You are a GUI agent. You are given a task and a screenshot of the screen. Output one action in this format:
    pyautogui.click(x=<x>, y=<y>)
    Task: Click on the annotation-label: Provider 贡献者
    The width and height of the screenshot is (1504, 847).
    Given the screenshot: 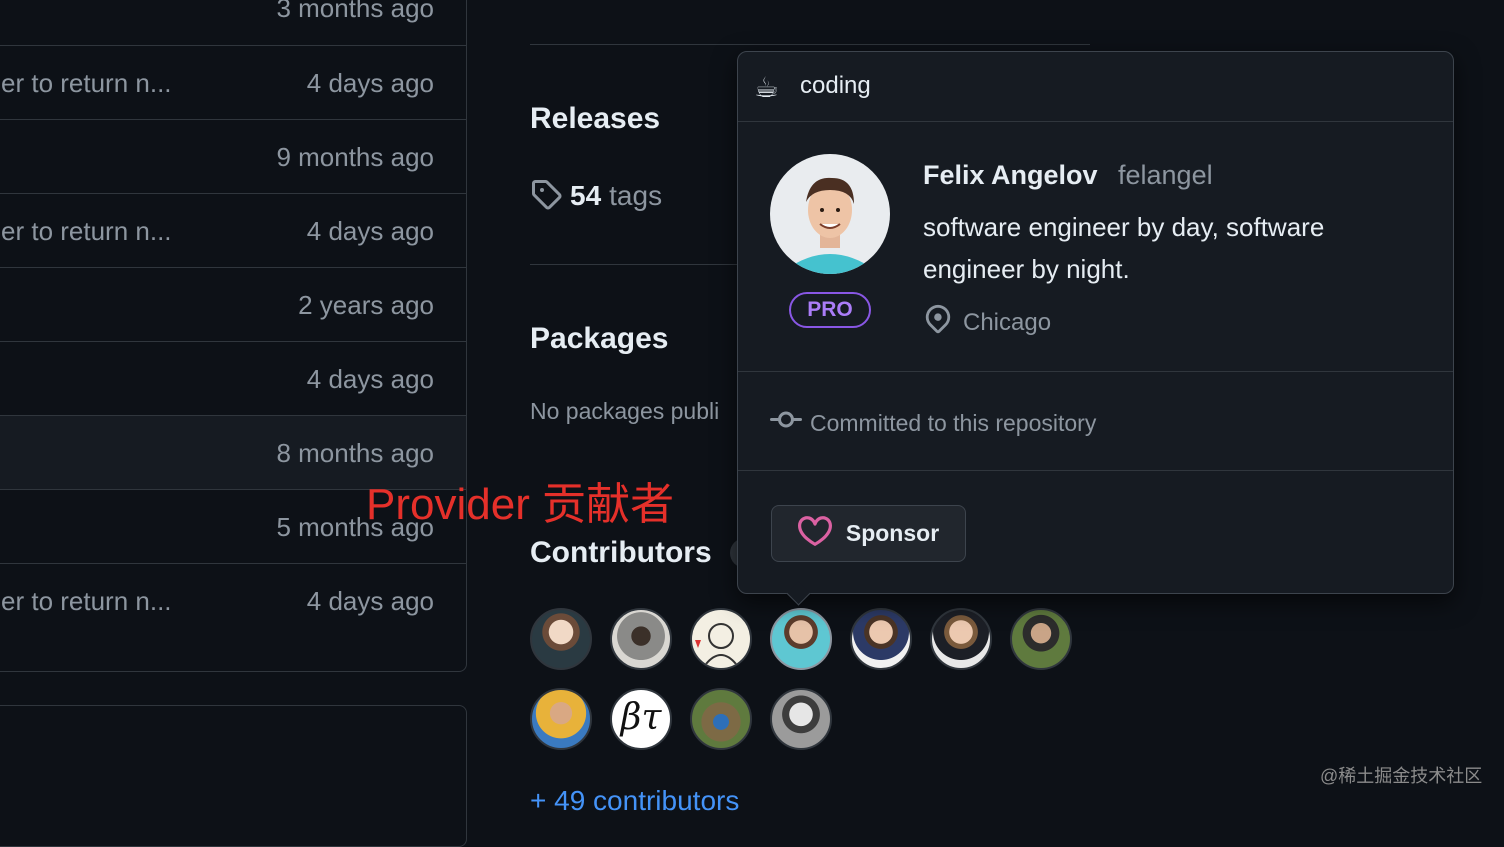 What is the action you would take?
    pyautogui.click(x=520, y=504)
    